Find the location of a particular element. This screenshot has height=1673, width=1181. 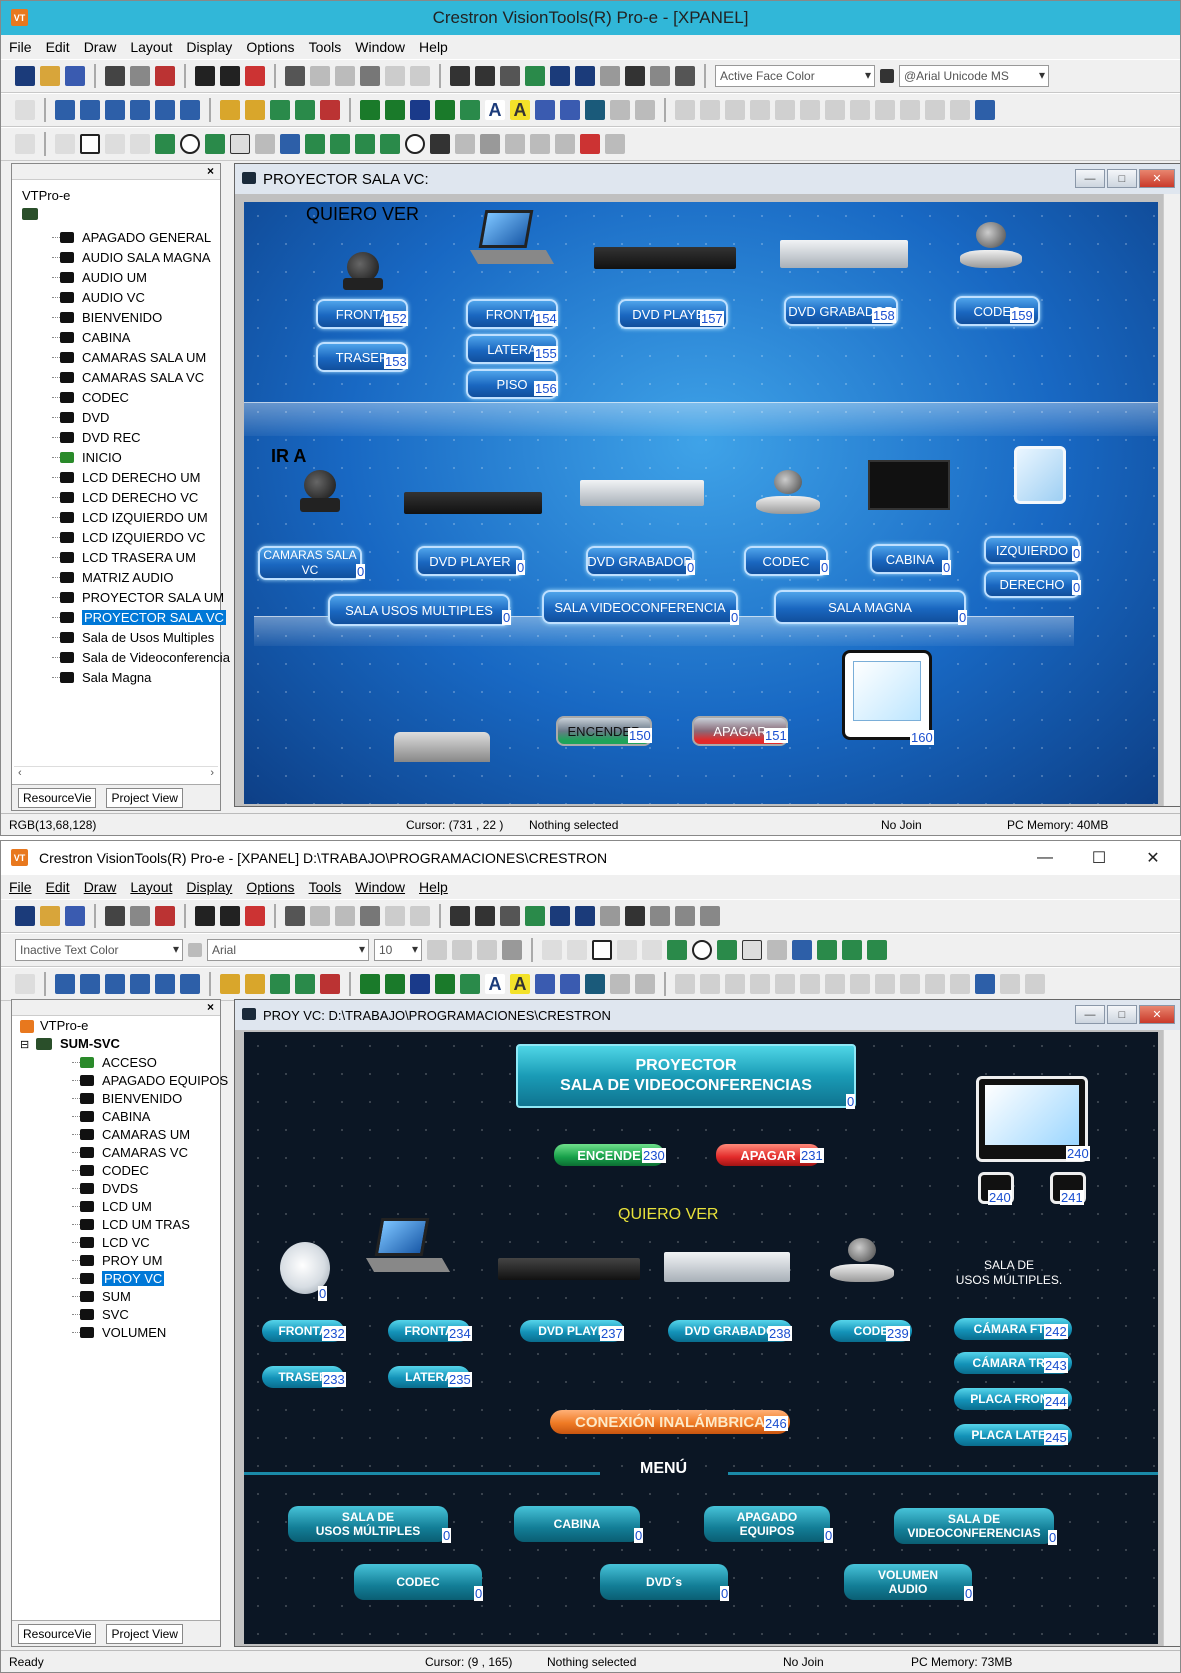

save-icon is located at coordinates (75, 76).